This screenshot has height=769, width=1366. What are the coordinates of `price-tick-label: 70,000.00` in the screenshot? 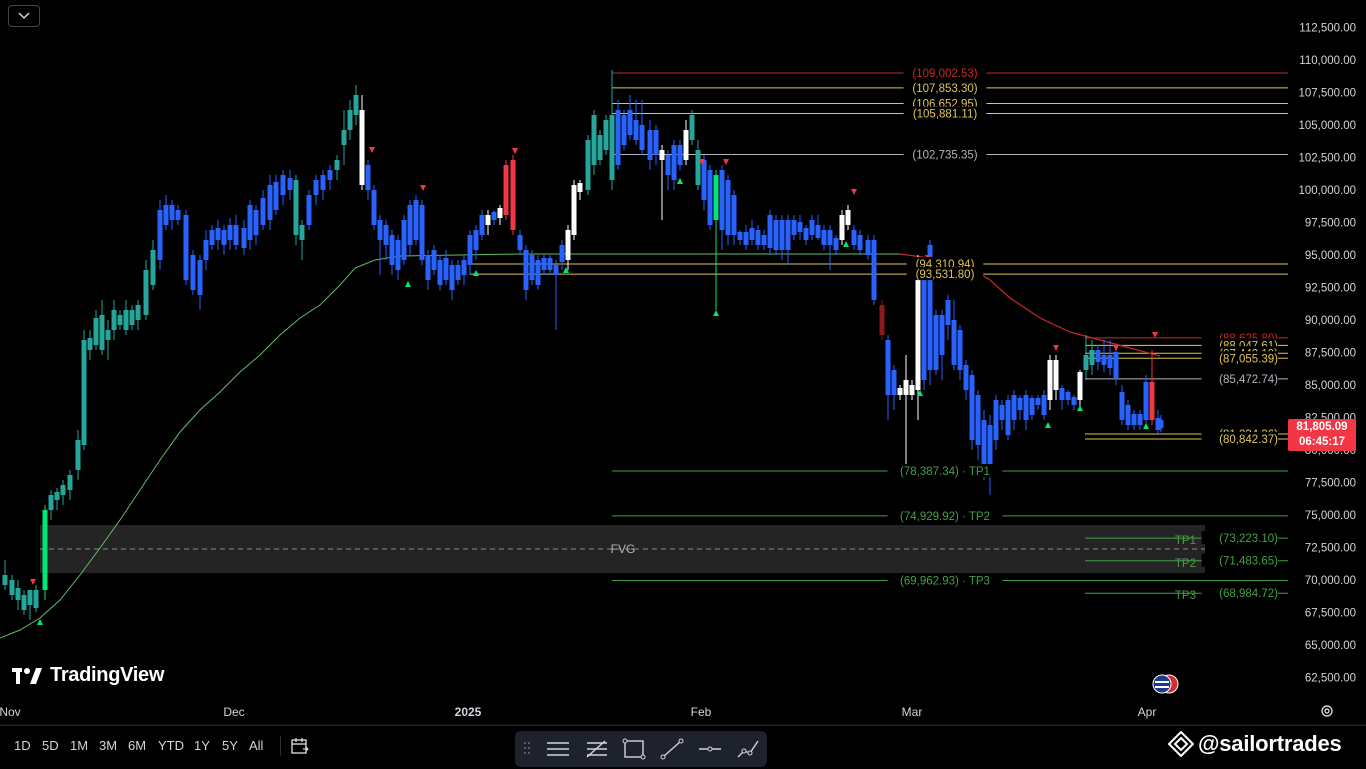 It's located at (1330, 581).